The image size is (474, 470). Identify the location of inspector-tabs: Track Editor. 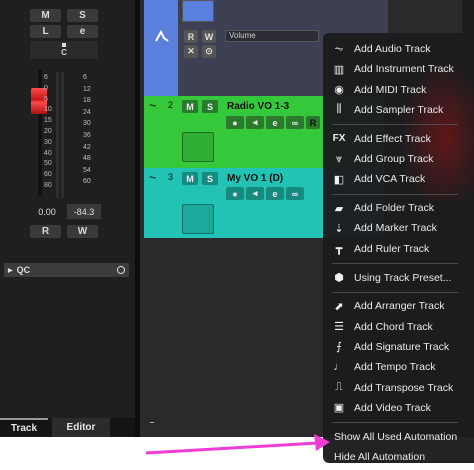
(68, 427).